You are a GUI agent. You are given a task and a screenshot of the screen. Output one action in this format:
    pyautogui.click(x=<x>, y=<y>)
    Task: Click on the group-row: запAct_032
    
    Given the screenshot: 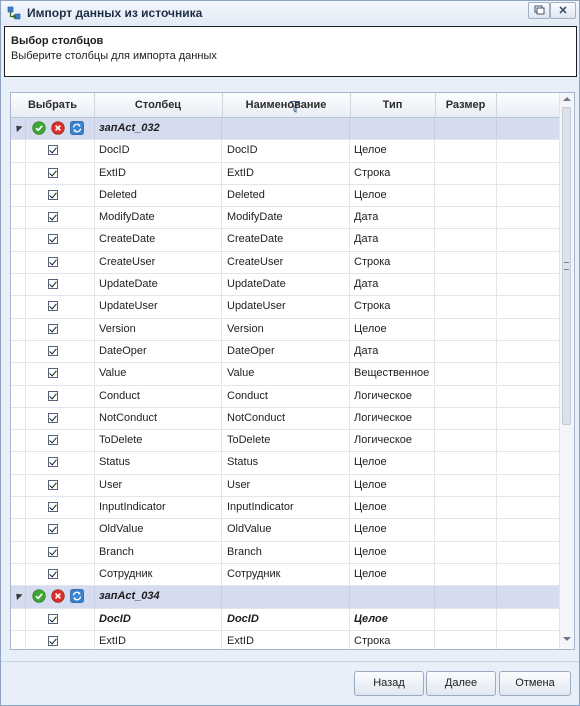 What is the action you would take?
    pyautogui.click(x=285, y=129)
    